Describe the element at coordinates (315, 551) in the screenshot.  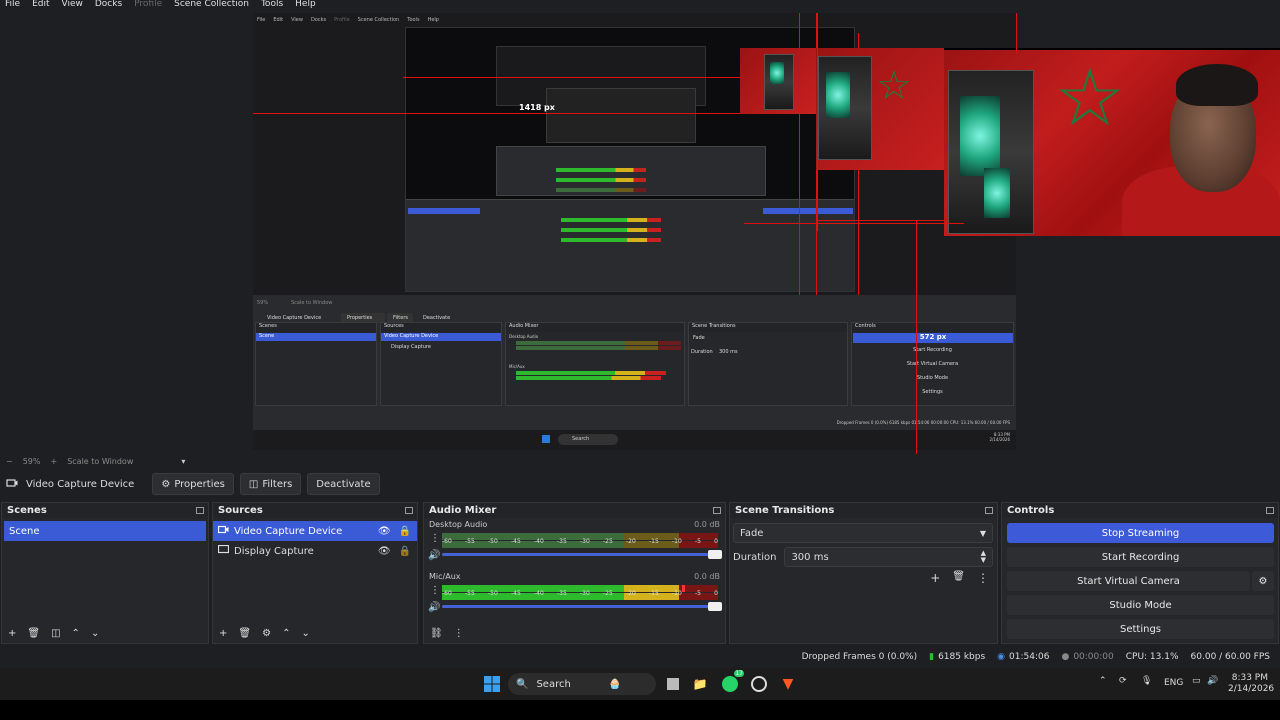
I see `source-item-display-capture: Display Capture 👁 🔒` at that location.